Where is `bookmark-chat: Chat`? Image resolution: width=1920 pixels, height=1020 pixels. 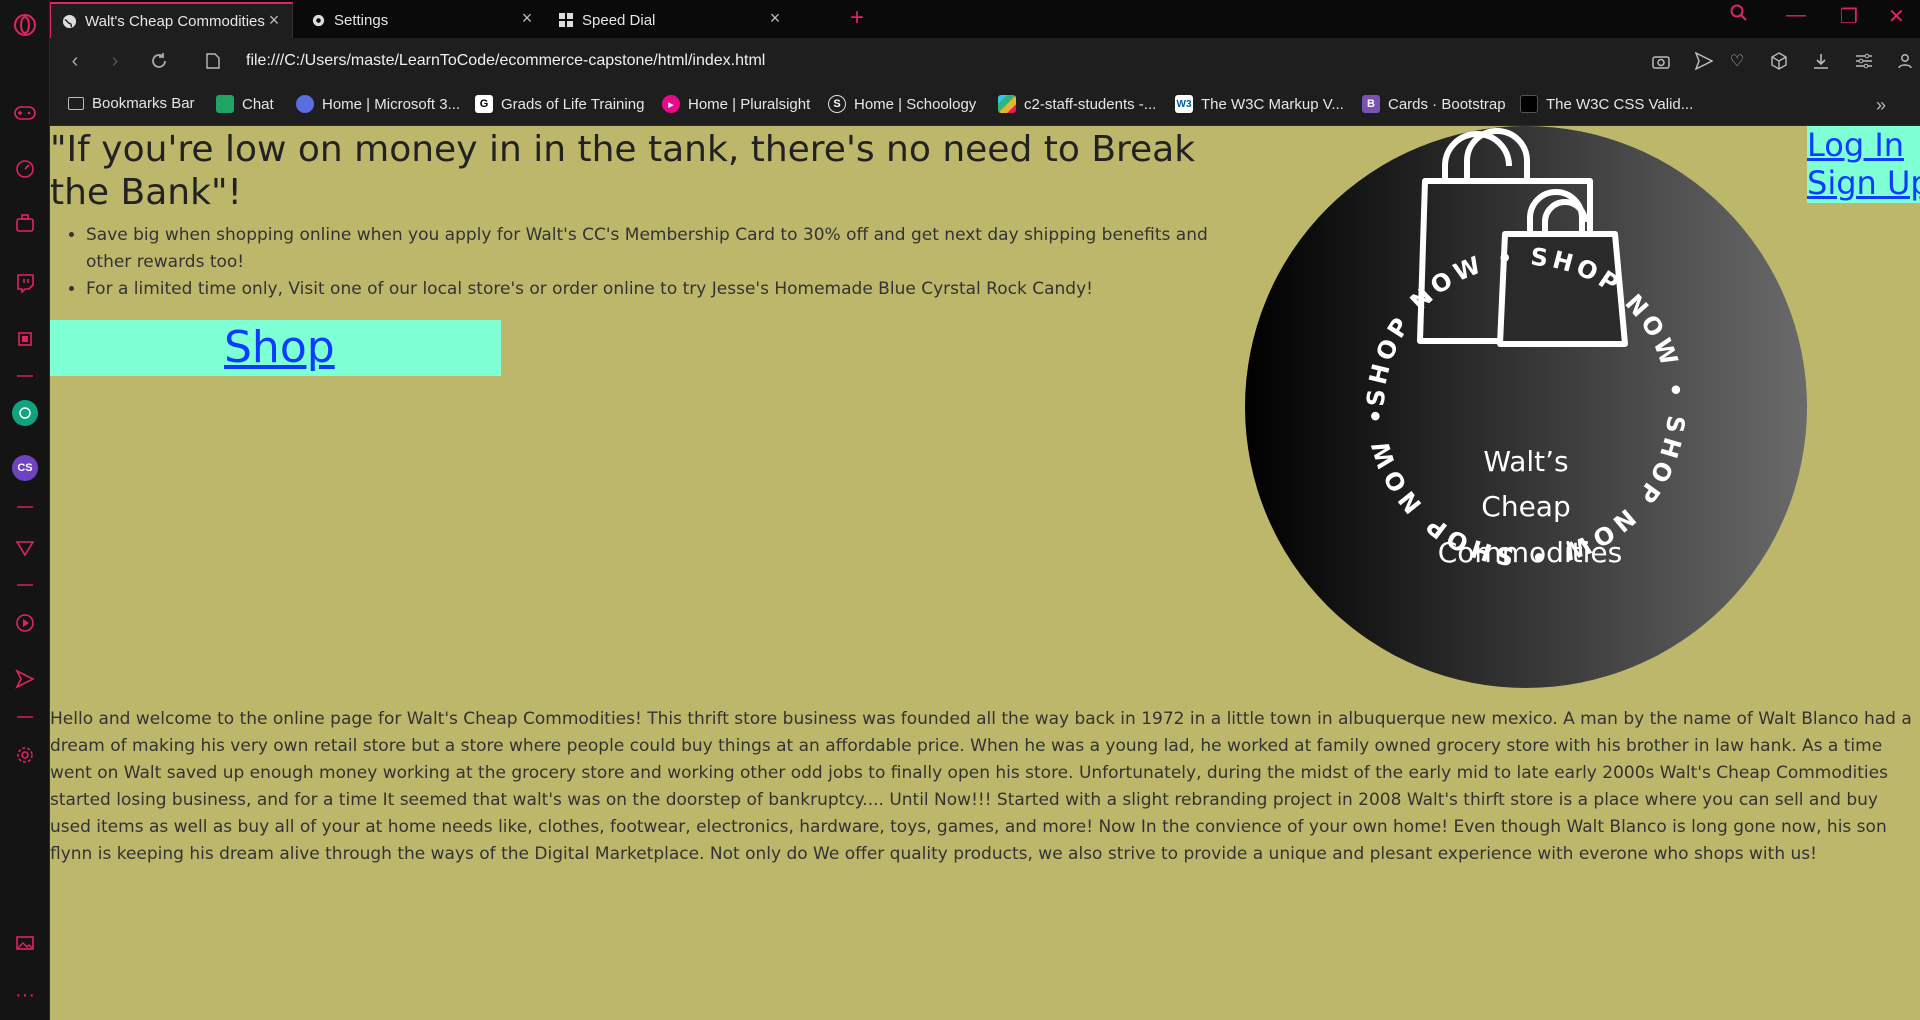 bookmark-chat: Chat is located at coordinates (245, 104).